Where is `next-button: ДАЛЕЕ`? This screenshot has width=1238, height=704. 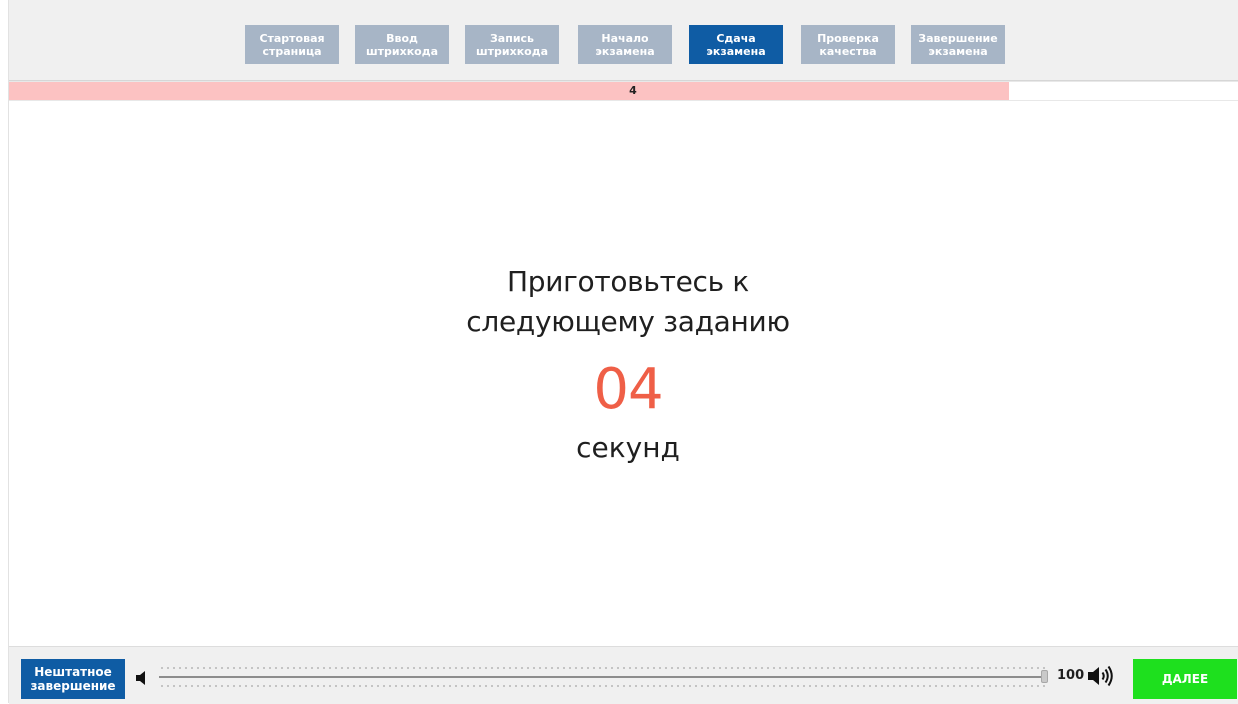
next-button: ДАЛЕЕ is located at coordinates (1185, 679).